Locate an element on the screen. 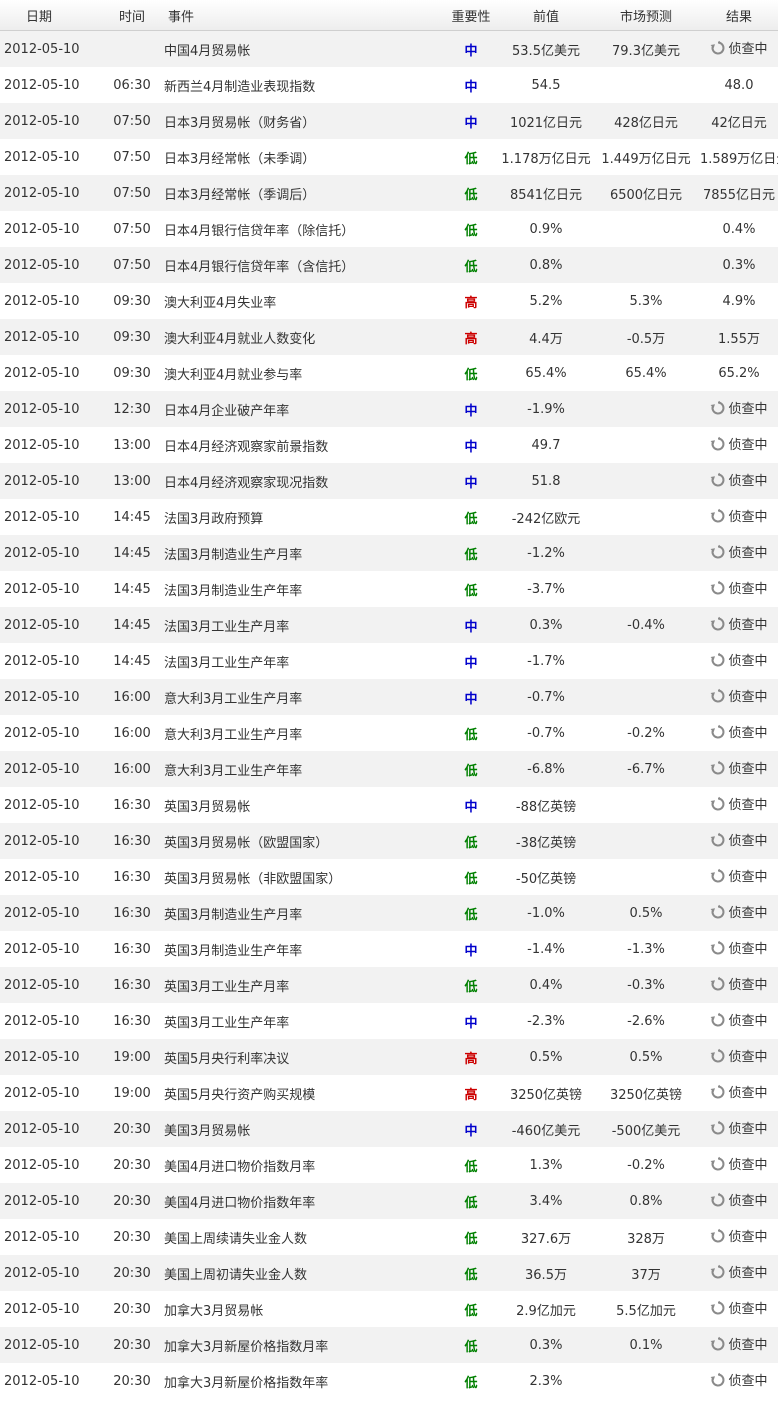  table-row: 2012-05-10 16:00 意大利3月工业生产年率 低 -6.8% -6.7% 侦查中 is located at coordinates (389, 769).